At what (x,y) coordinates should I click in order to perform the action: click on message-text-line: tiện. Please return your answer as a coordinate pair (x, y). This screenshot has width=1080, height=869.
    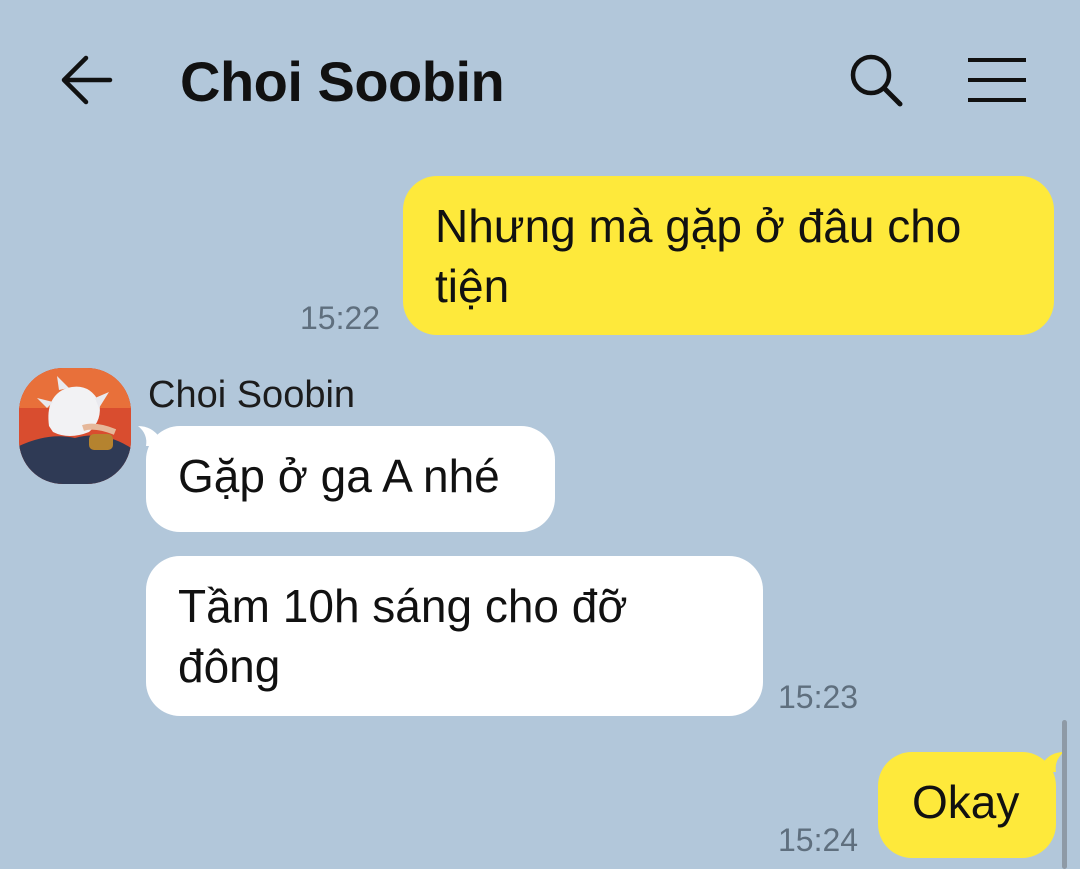
    Looking at the image, I should click on (472, 286).